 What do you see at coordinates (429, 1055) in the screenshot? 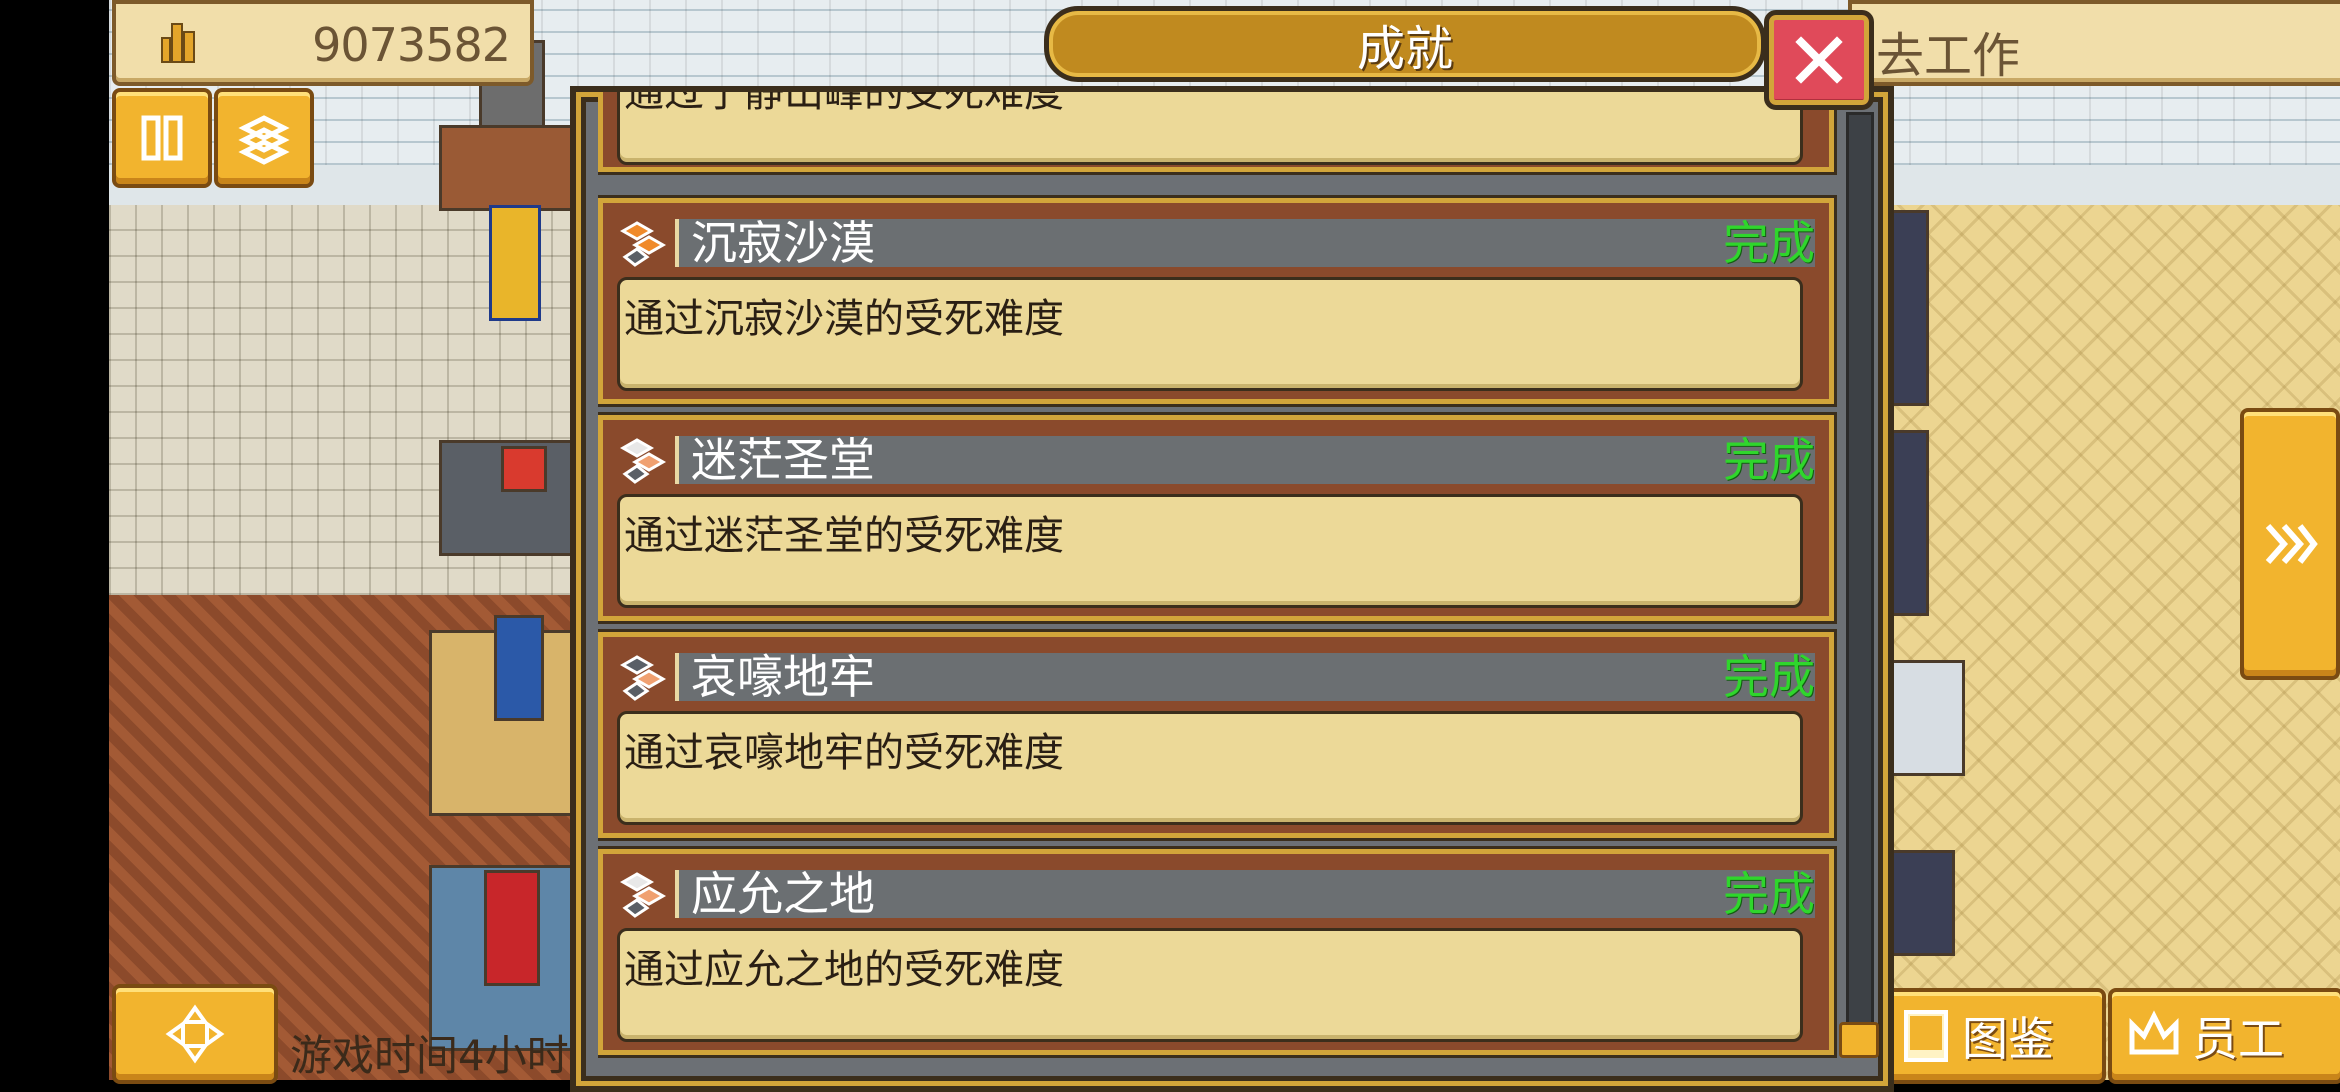
I see `game-time-label: 游戏时间4小时` at bounding box center [429, 1055].